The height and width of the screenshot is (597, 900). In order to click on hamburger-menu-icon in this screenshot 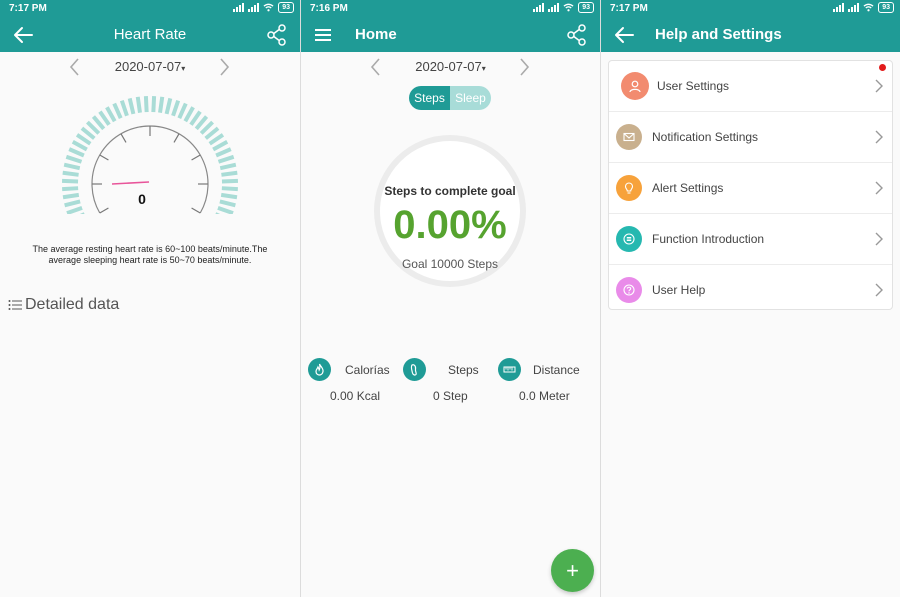, I will do `click(324, 35)`.